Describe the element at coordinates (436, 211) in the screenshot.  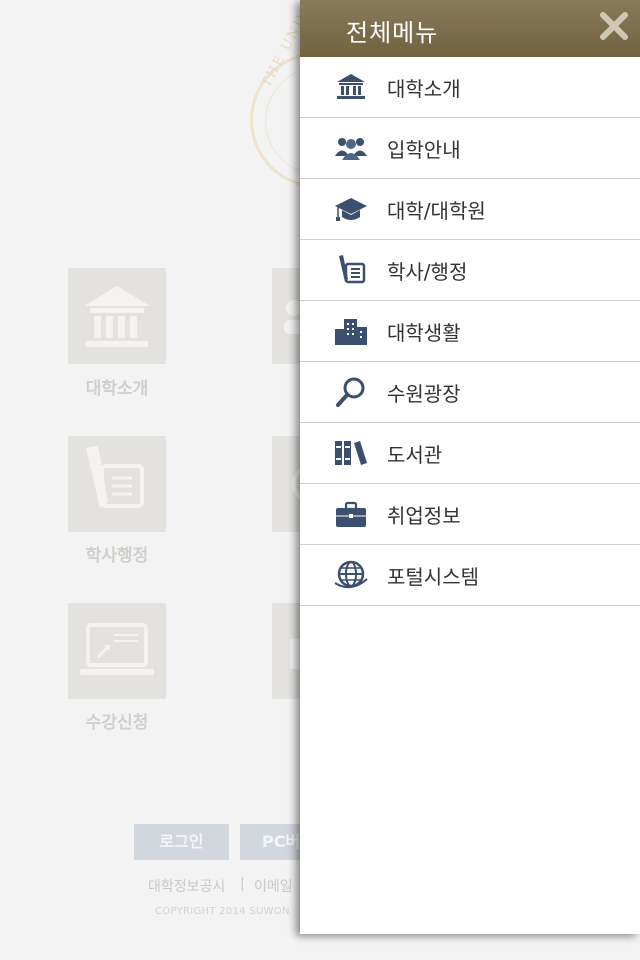
I see `menu-item-label: 대학/대학원` at that location.